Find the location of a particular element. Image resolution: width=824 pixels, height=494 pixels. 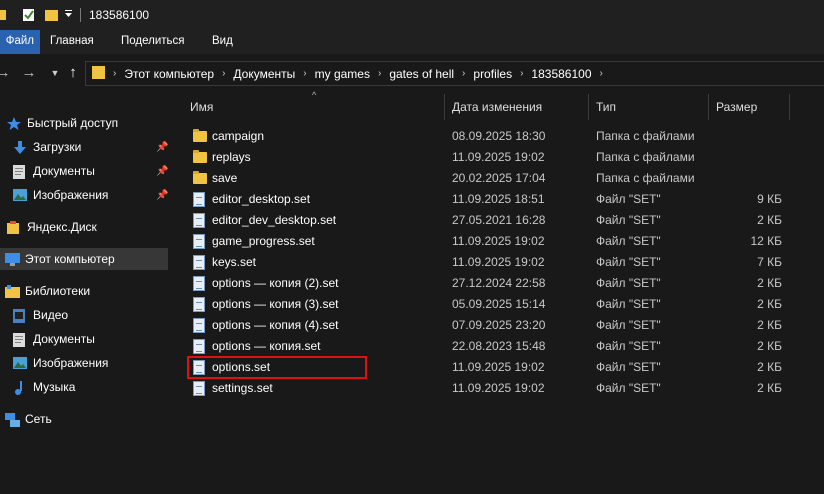

nav-pictures: Изображения 📌 is located at coordinates (84, 195).